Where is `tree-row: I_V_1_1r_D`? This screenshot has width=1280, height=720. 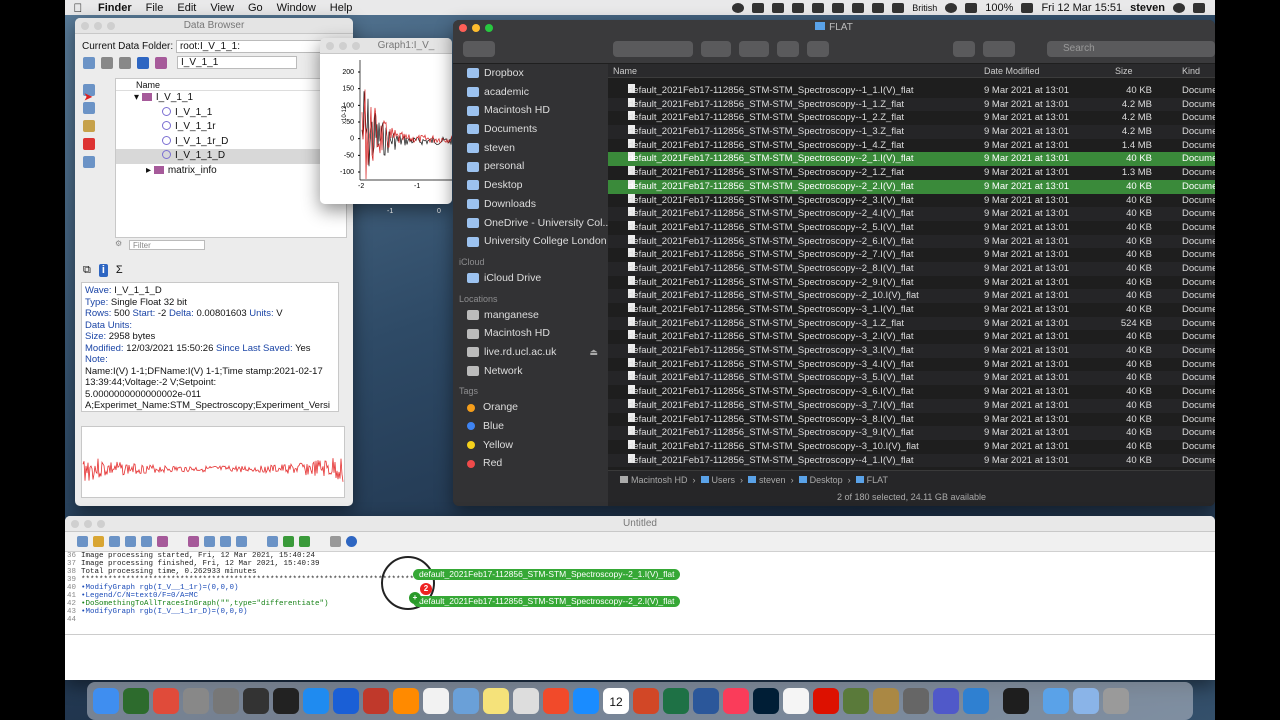
tree-row: I_V_1_1r_D is located at coordinates (231, 142).